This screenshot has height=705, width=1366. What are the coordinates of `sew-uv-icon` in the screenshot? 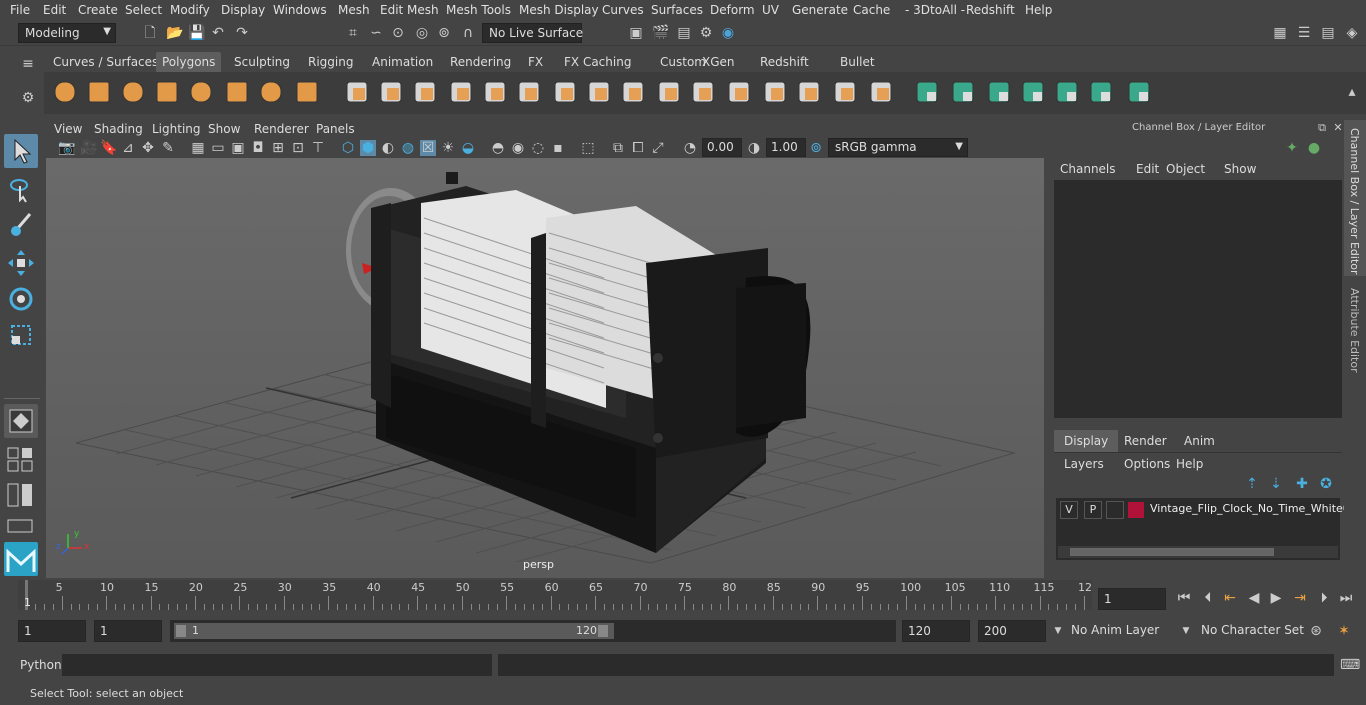 It's located at (1139, 92).